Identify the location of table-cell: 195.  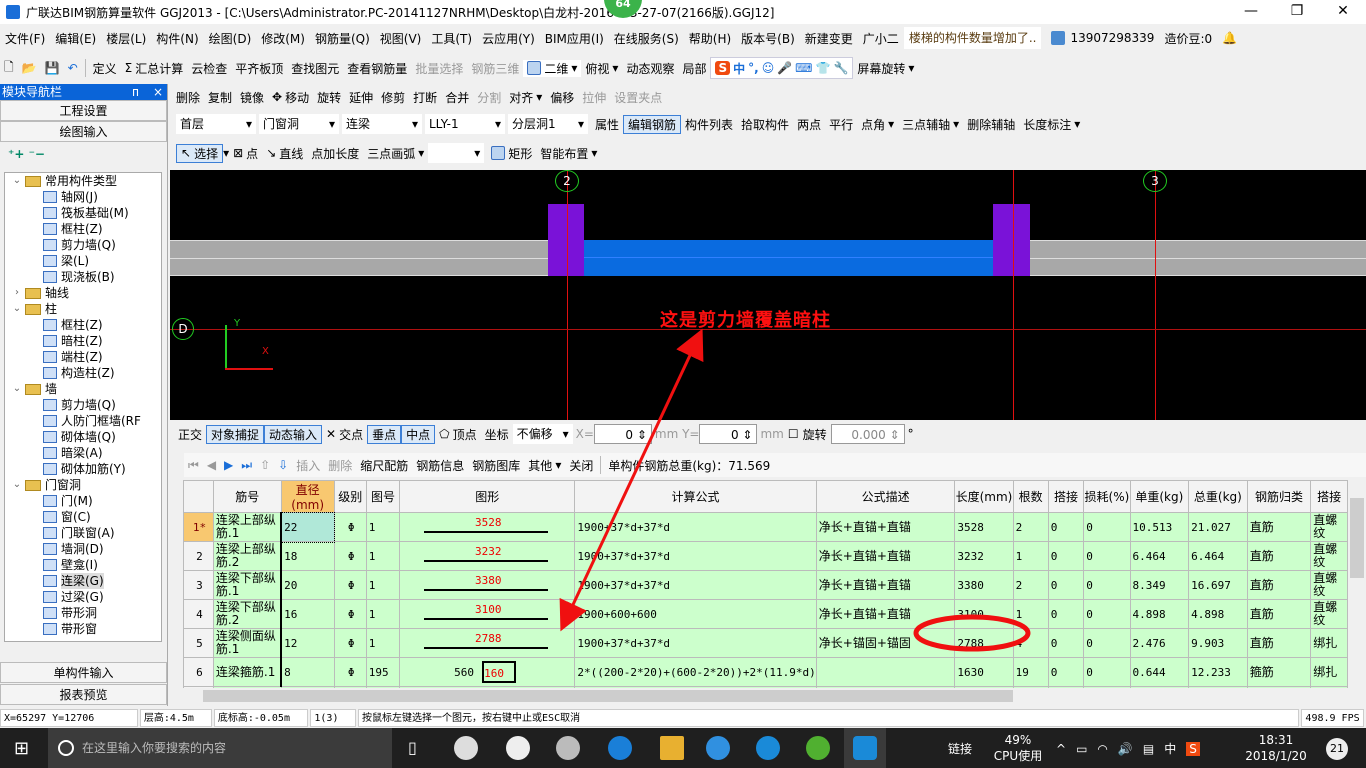
(383, 672).